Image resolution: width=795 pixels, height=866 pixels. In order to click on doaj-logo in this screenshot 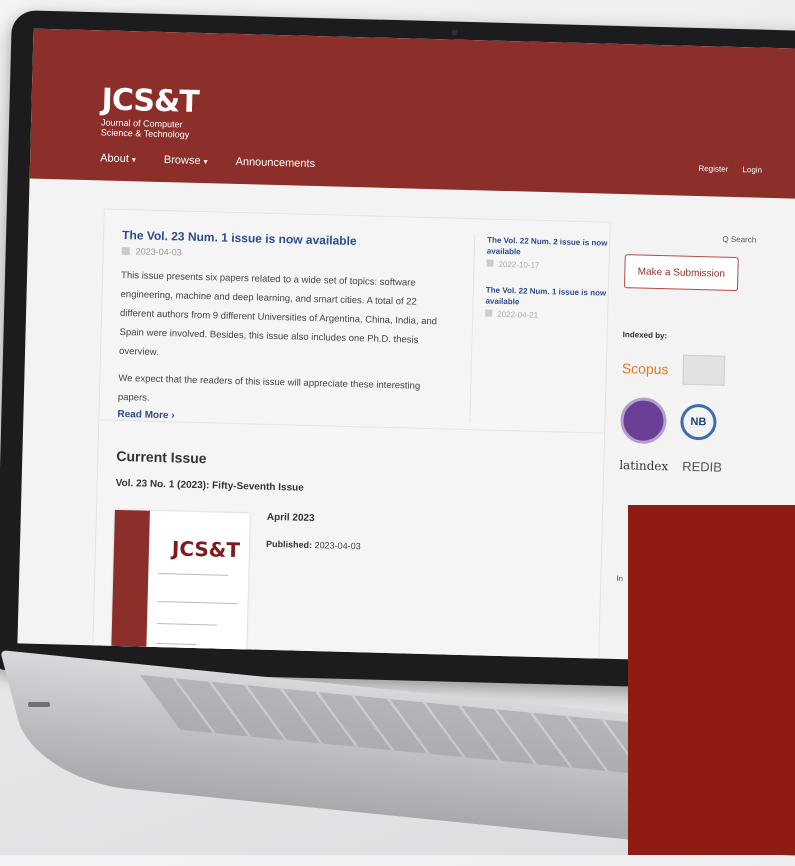, I will do `click(703, 370)`.